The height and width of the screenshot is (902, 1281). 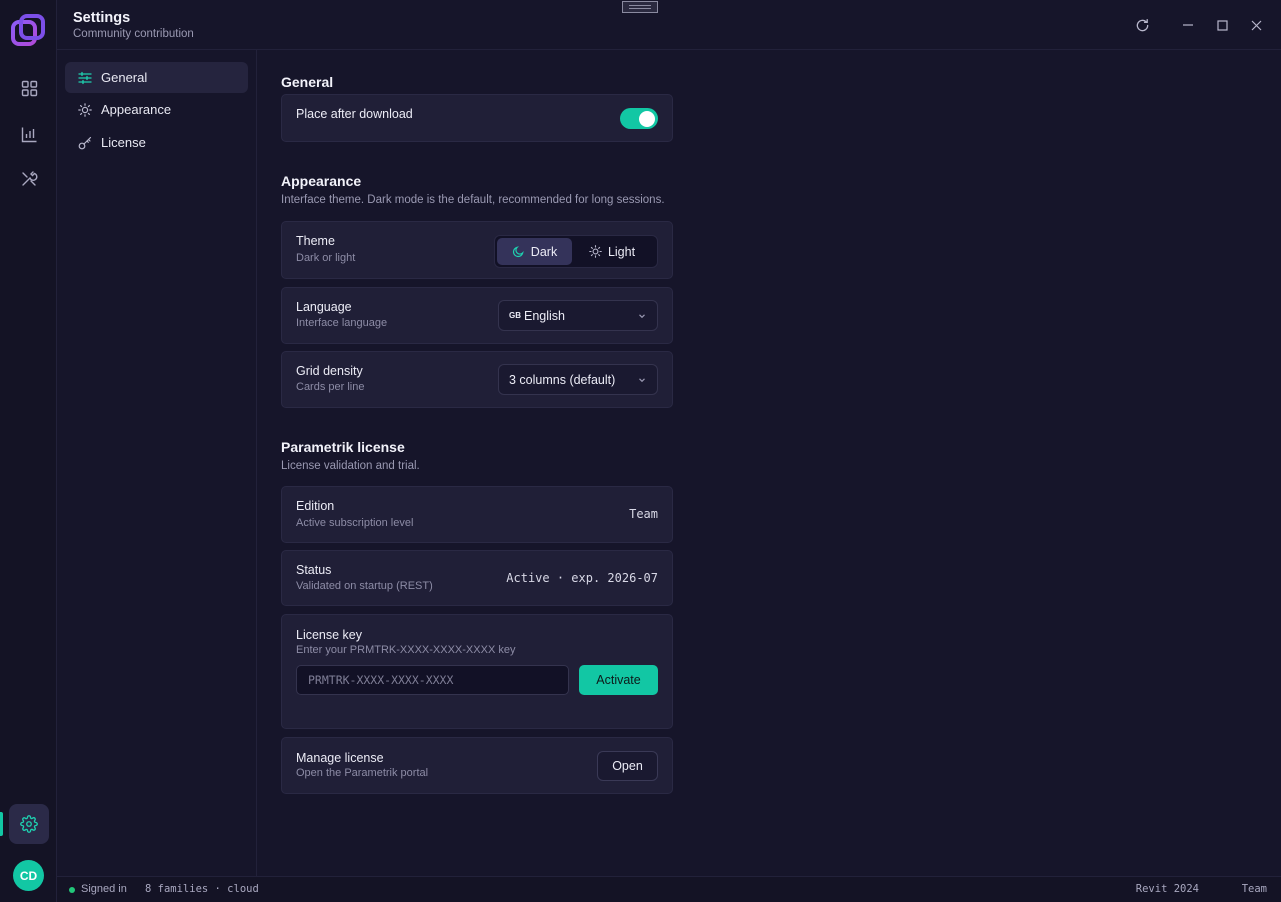 What do you see at coordinates (1167, 889) in the screenshot?
I see `revit-version: Revit 2024` at bounding box center [1167, 889].